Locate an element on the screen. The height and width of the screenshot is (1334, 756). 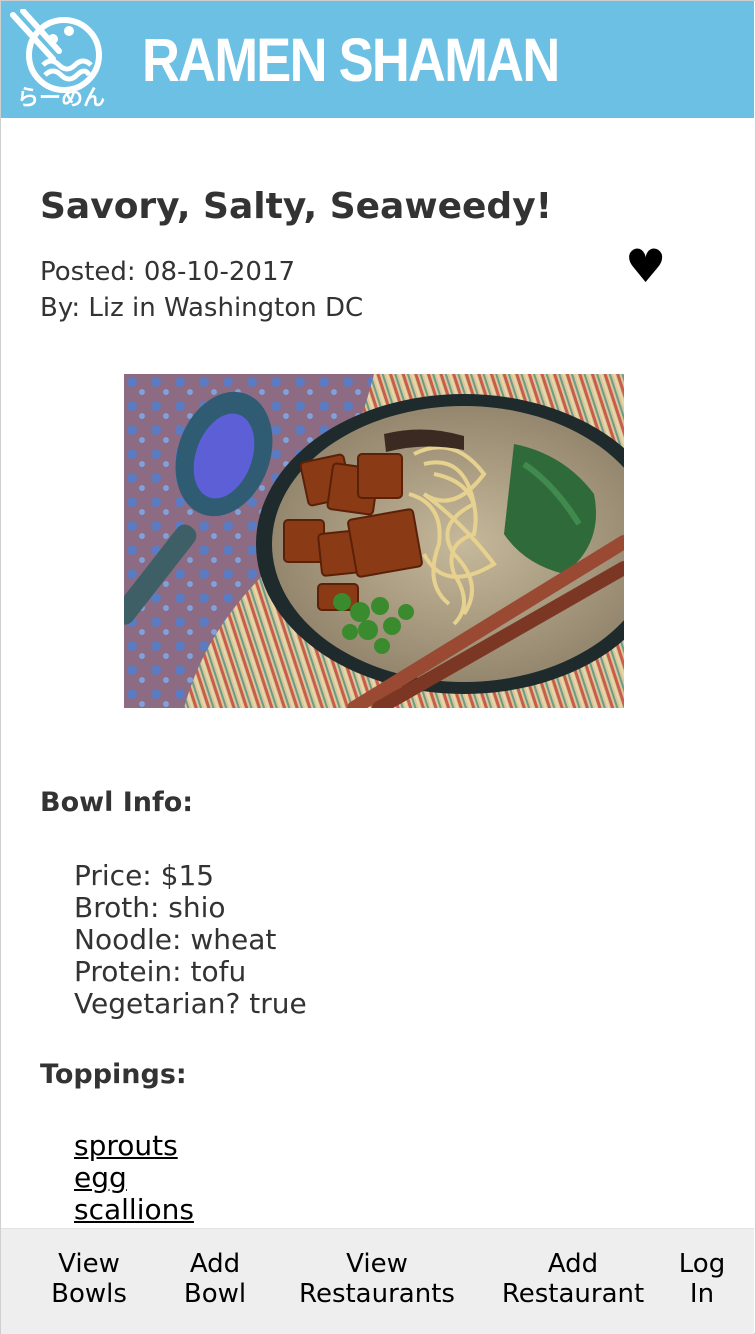
nav-add-bowl-line1: Add is located at coordinates (215, 1264).